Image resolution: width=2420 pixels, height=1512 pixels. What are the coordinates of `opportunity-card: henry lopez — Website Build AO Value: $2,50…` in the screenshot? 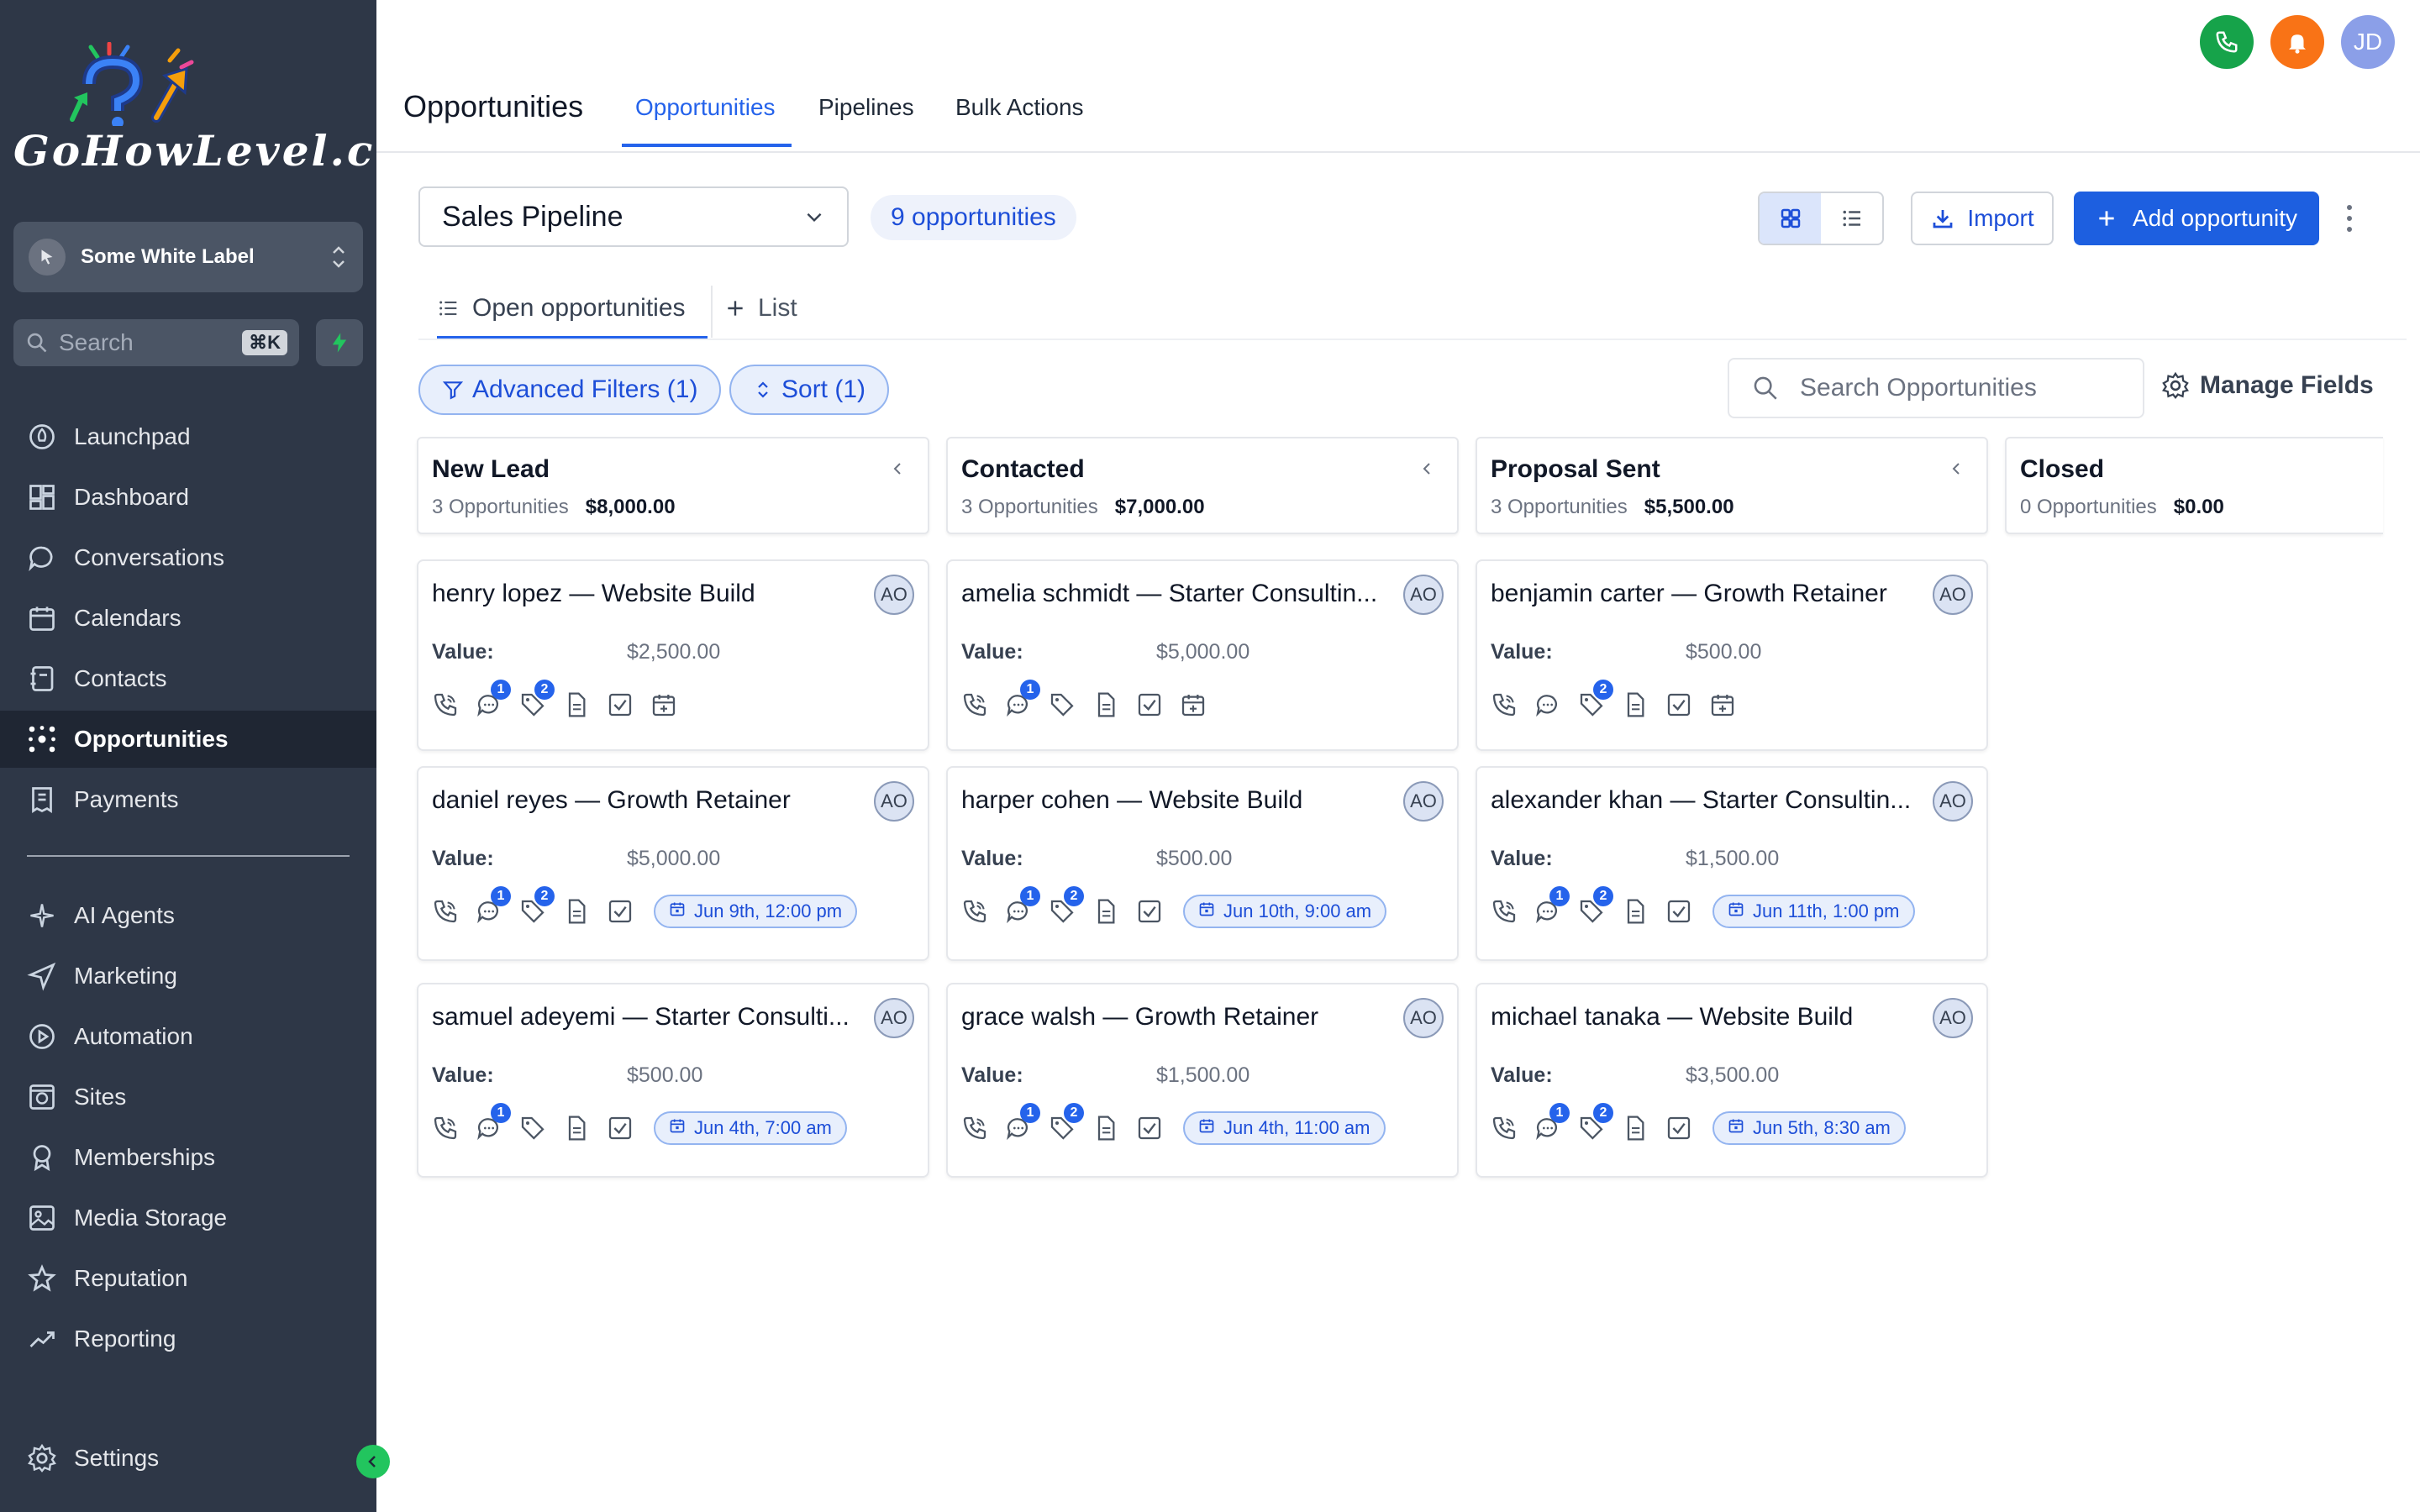 It's located at (673, 655).